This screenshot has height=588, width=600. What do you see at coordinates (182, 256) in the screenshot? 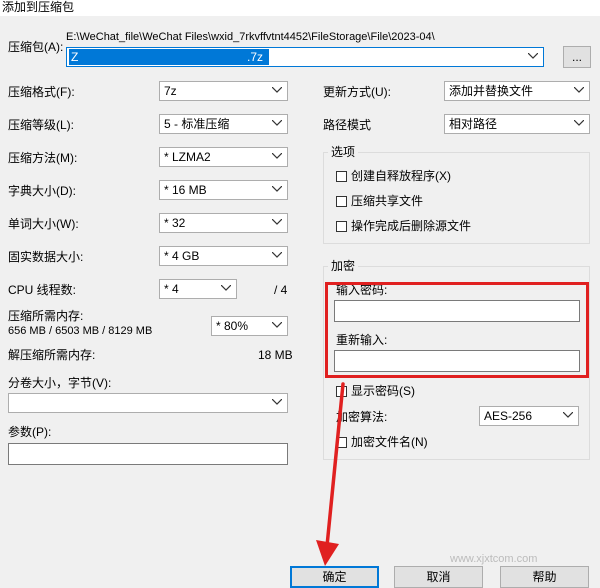
I see `solid-value: * 4 GB` at bounding box center [182, 256].